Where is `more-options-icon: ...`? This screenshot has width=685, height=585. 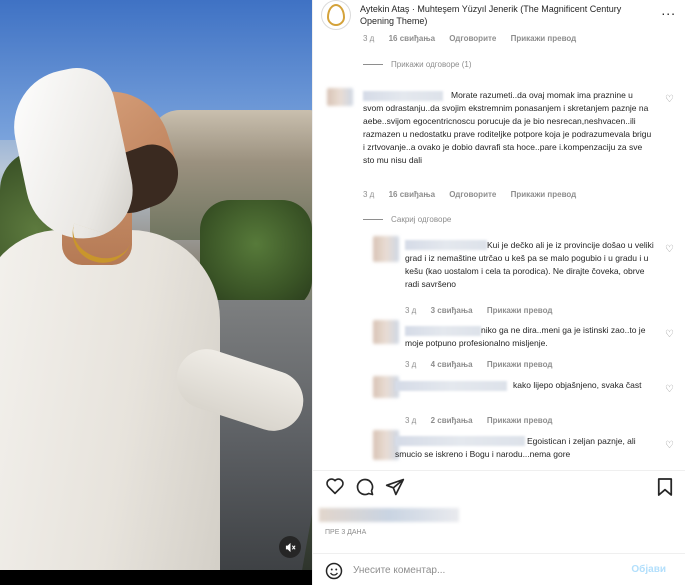
more-options-icon: ... is located at coordinates (668, 10).